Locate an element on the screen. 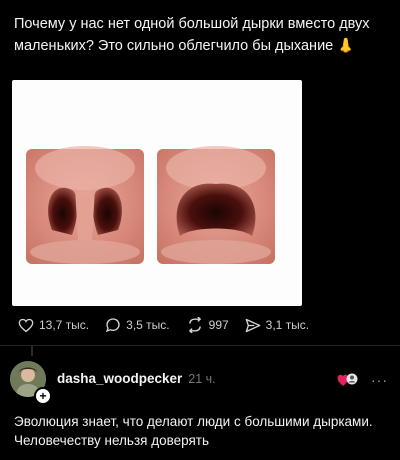 The height and width of the screenshot is (460, 400). divider is located at coordinates (200, 345).